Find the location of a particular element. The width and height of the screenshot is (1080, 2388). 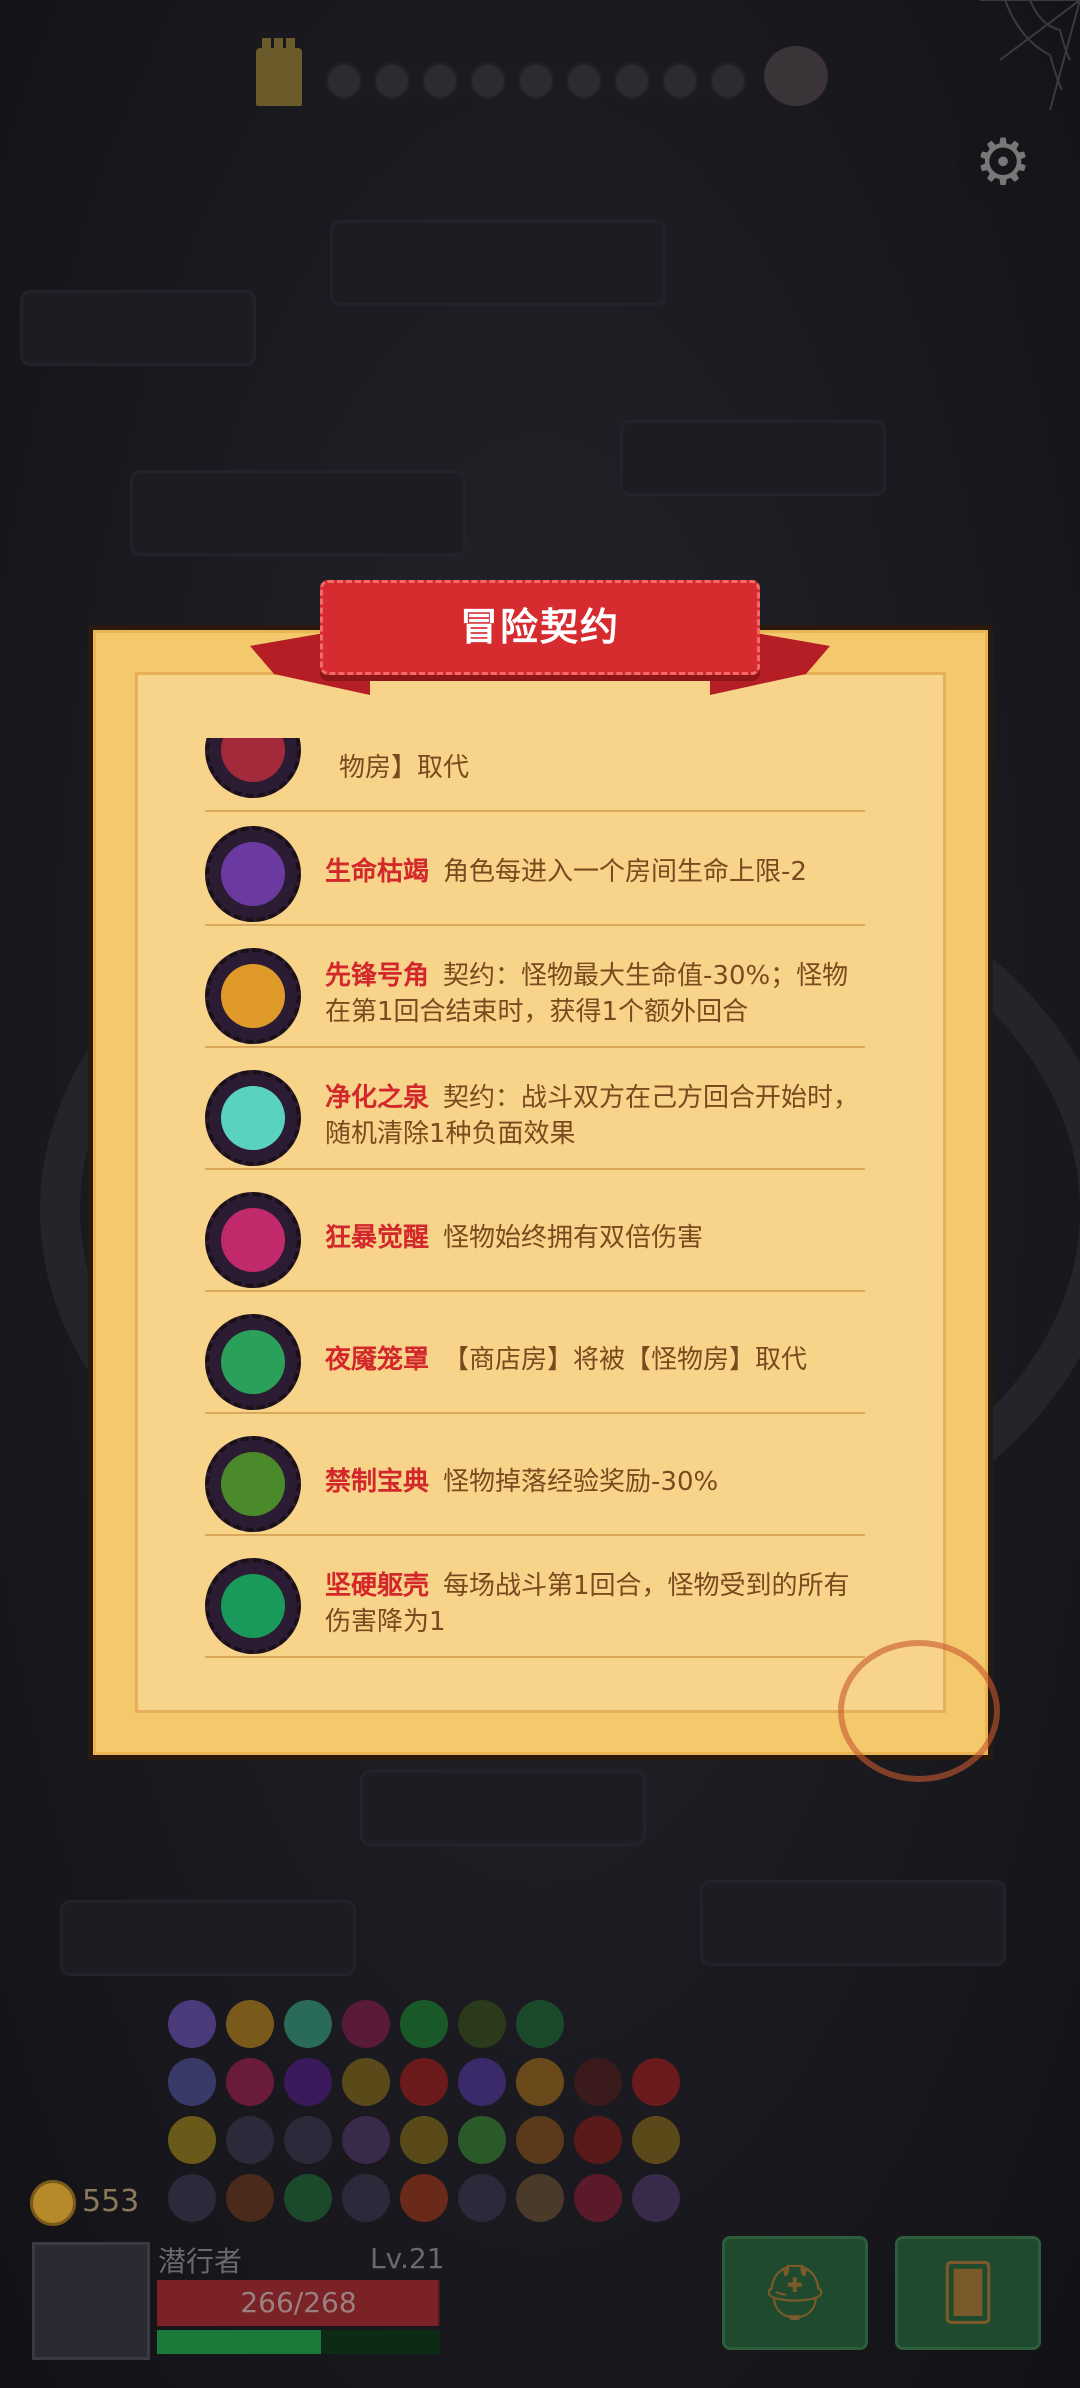

contract-row: 净化之泉 契约：战斗双方在己方回合开始时，随机清除1种负面效果 is located at coordinates (535, 1116).